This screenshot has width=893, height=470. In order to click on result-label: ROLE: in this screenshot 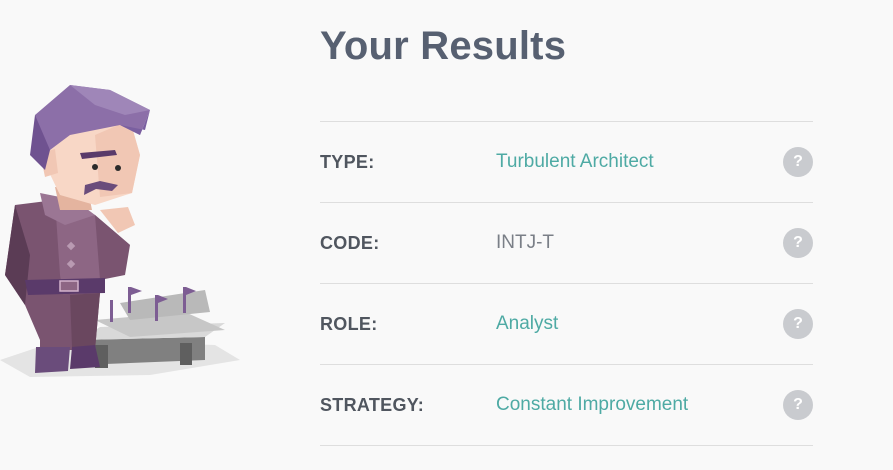, I will do `click(349, 323)`.